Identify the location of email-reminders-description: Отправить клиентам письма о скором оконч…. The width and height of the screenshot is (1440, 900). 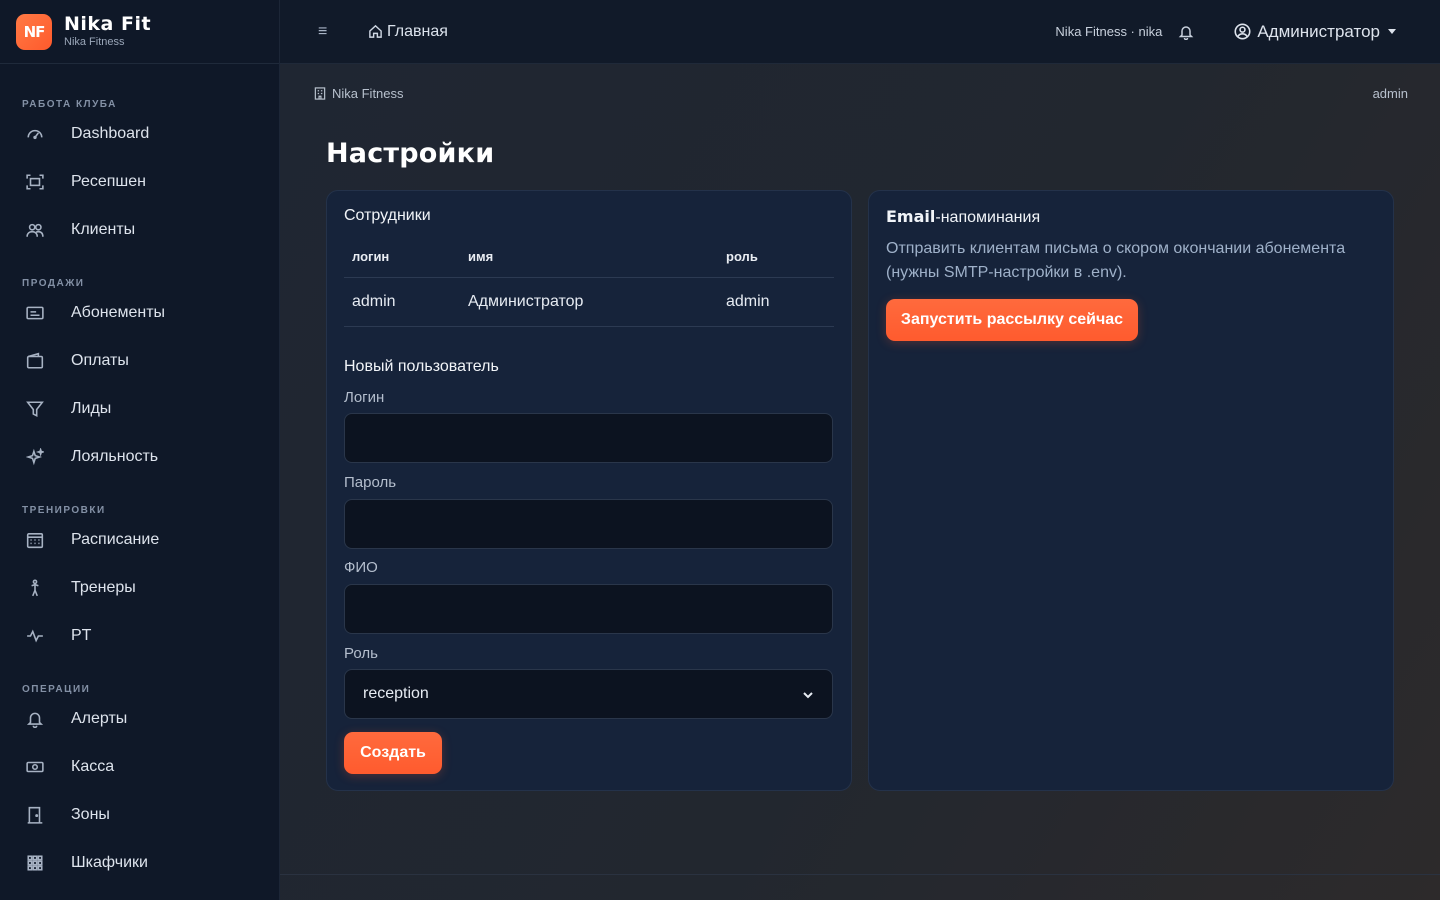
(1116, 260).